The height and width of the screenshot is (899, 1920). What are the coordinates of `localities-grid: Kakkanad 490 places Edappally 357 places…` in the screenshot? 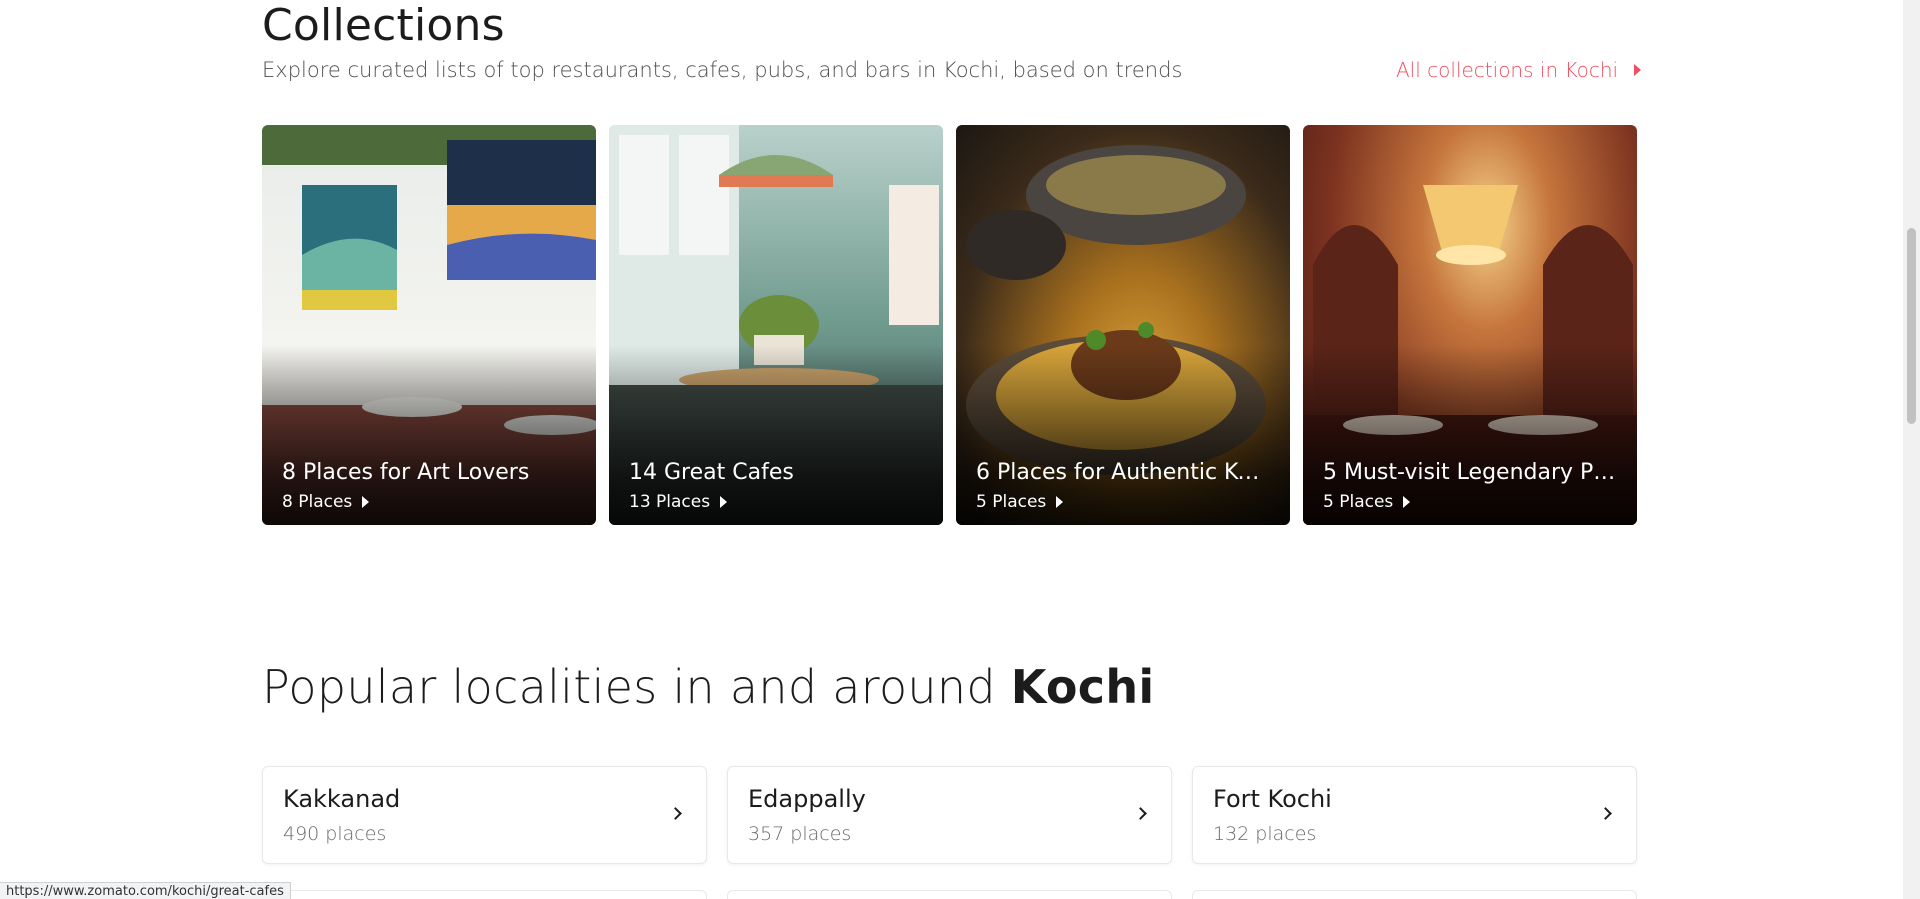 It's located at (949, 815).